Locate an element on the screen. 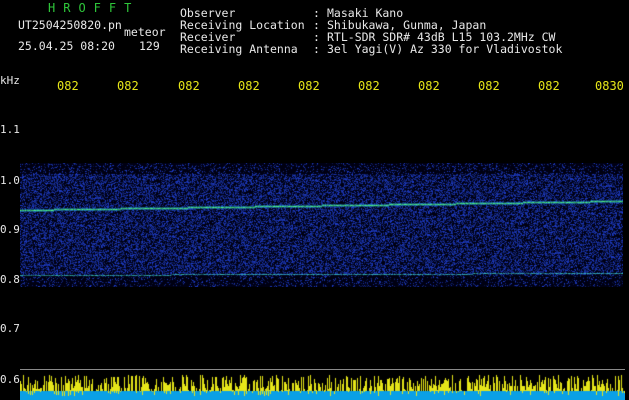 The height and width of the screenshot is (400, 629). file-type: meteor is located at coordinates (145, 32).